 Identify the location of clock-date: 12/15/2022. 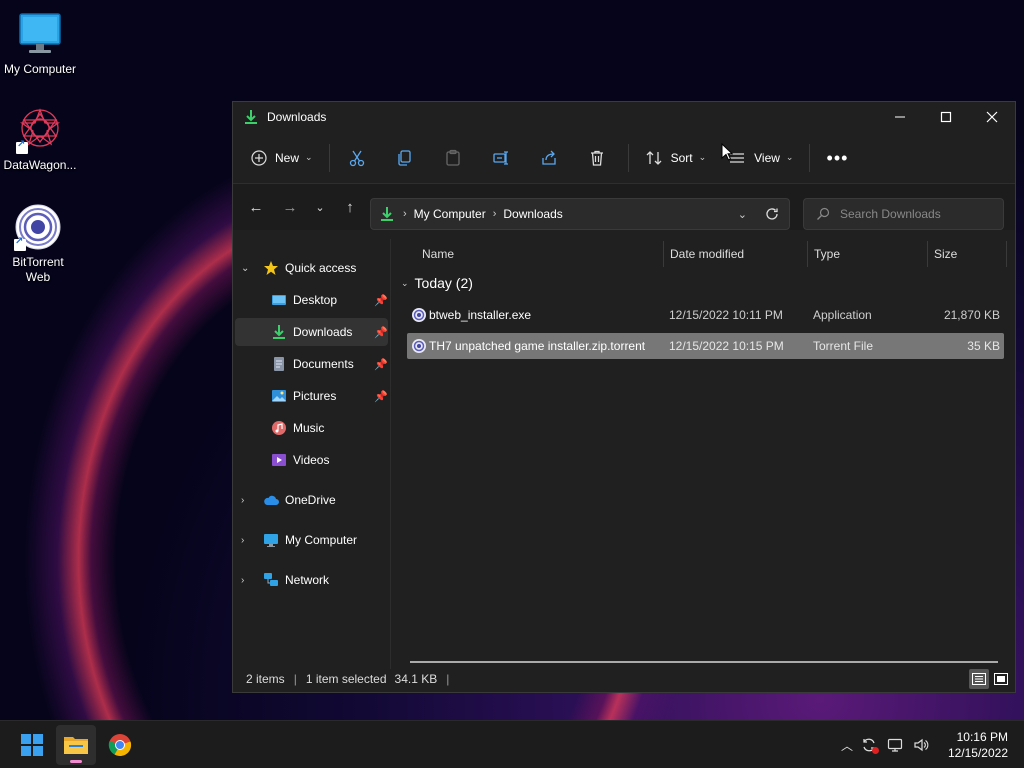
(977, 753).